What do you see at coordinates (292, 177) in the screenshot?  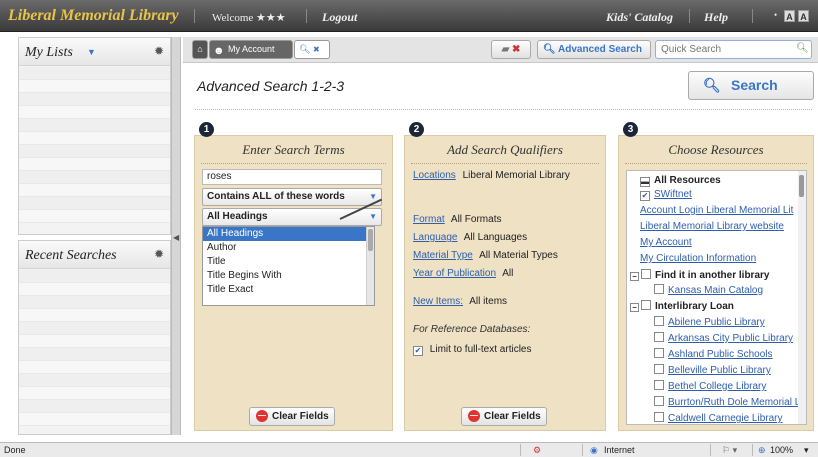 I see `search-term-input: roses` at bounding box center [292, 177].